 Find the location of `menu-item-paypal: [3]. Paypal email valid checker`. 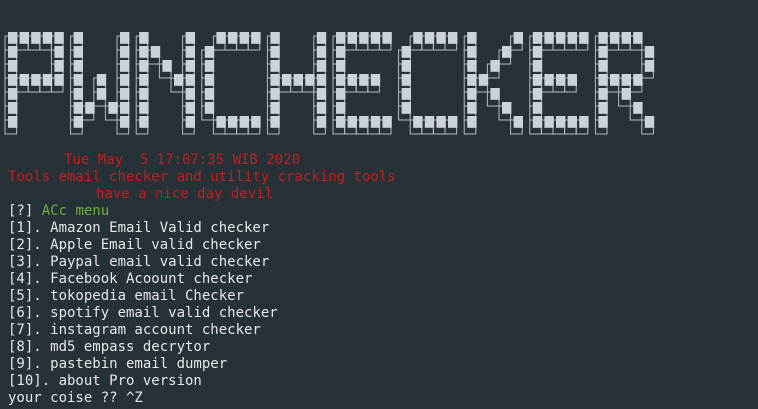

menu-item-paypal: [3]. Paypal email valid checker is located at coordinates (139, 262).